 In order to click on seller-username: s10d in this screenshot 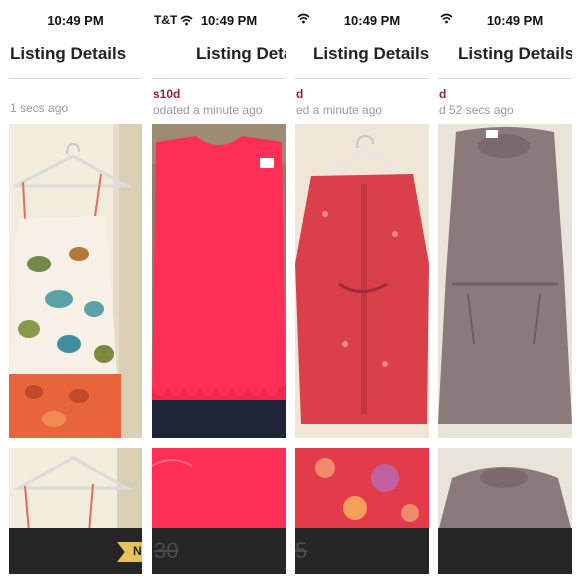, I will do `click(166, 94)`.